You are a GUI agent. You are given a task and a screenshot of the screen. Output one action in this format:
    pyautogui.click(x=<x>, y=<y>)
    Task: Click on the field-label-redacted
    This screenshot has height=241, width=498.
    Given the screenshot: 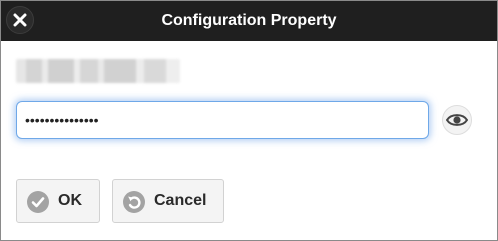 What is the action you would take?
    pyautogui.click(x=98, y=71)
    